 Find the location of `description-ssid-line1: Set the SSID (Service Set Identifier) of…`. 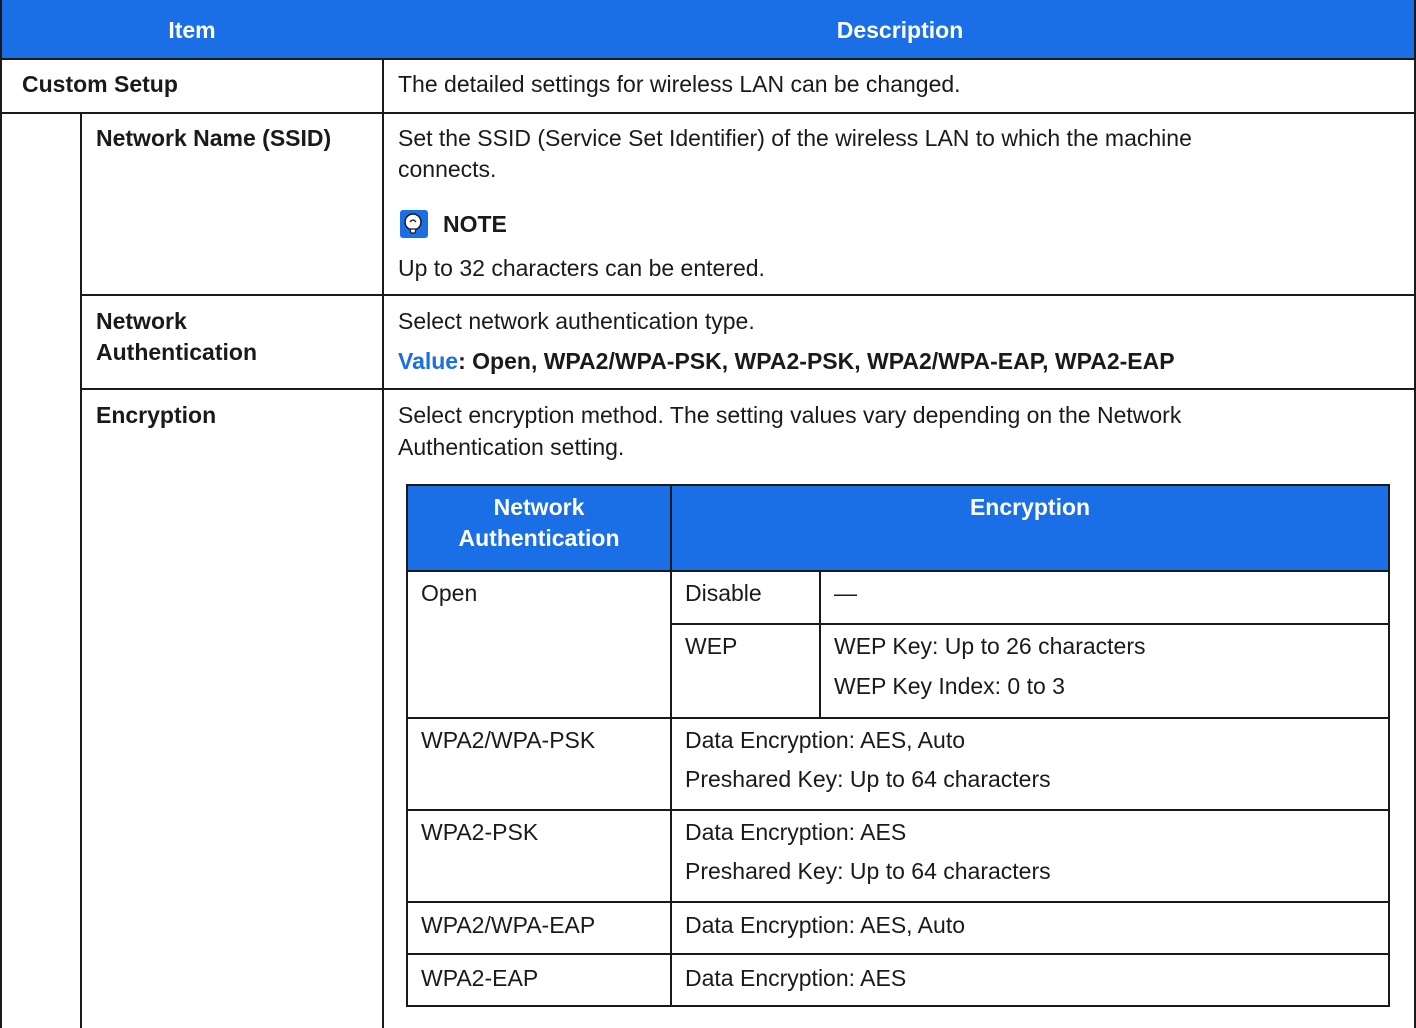

description-ssid-line1: Set the SSID (Service Set Identifier) of… is located at coordinates (795, 138).